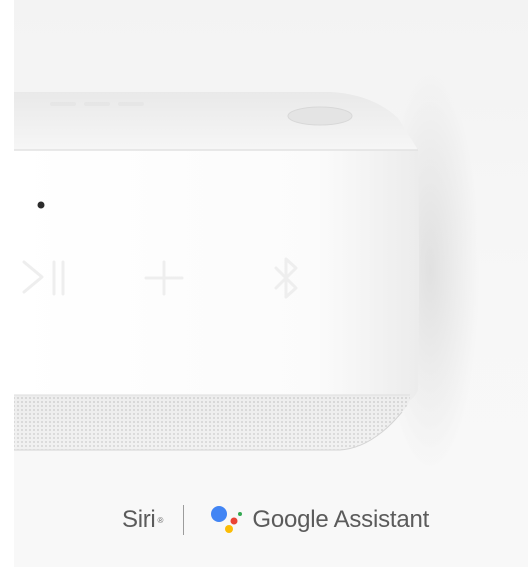 The image size is (528, 567). Describe the element at coordinates (7, 283) in the screenshot. I see `left-edge-strip` at that location.